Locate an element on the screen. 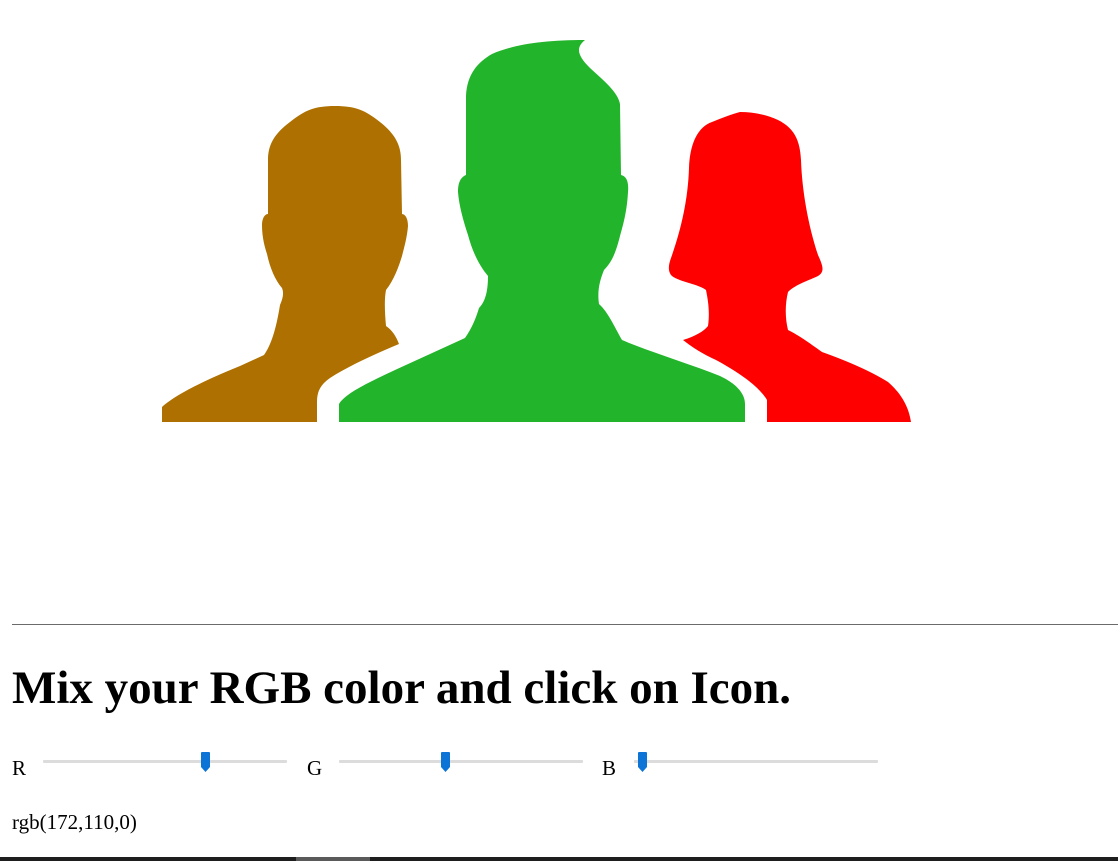  red-slider is located at coordinates (165, 762).